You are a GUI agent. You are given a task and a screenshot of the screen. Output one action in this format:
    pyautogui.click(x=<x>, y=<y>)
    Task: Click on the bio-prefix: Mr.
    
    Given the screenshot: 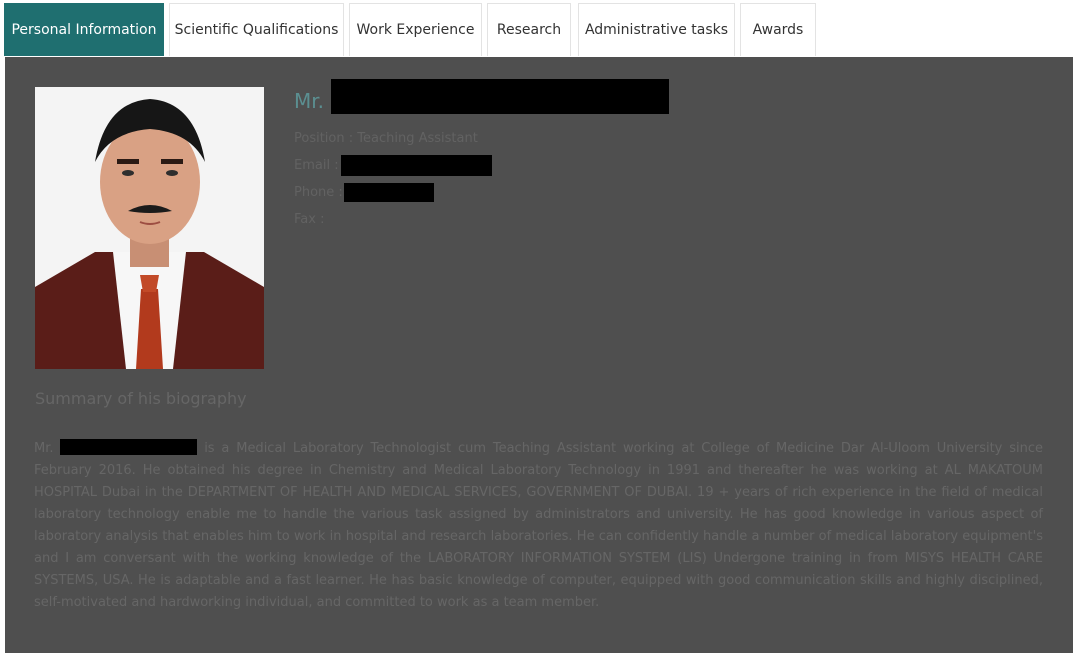 What is the action you would take?
    pyautogui.click(x=44, y=448)
    